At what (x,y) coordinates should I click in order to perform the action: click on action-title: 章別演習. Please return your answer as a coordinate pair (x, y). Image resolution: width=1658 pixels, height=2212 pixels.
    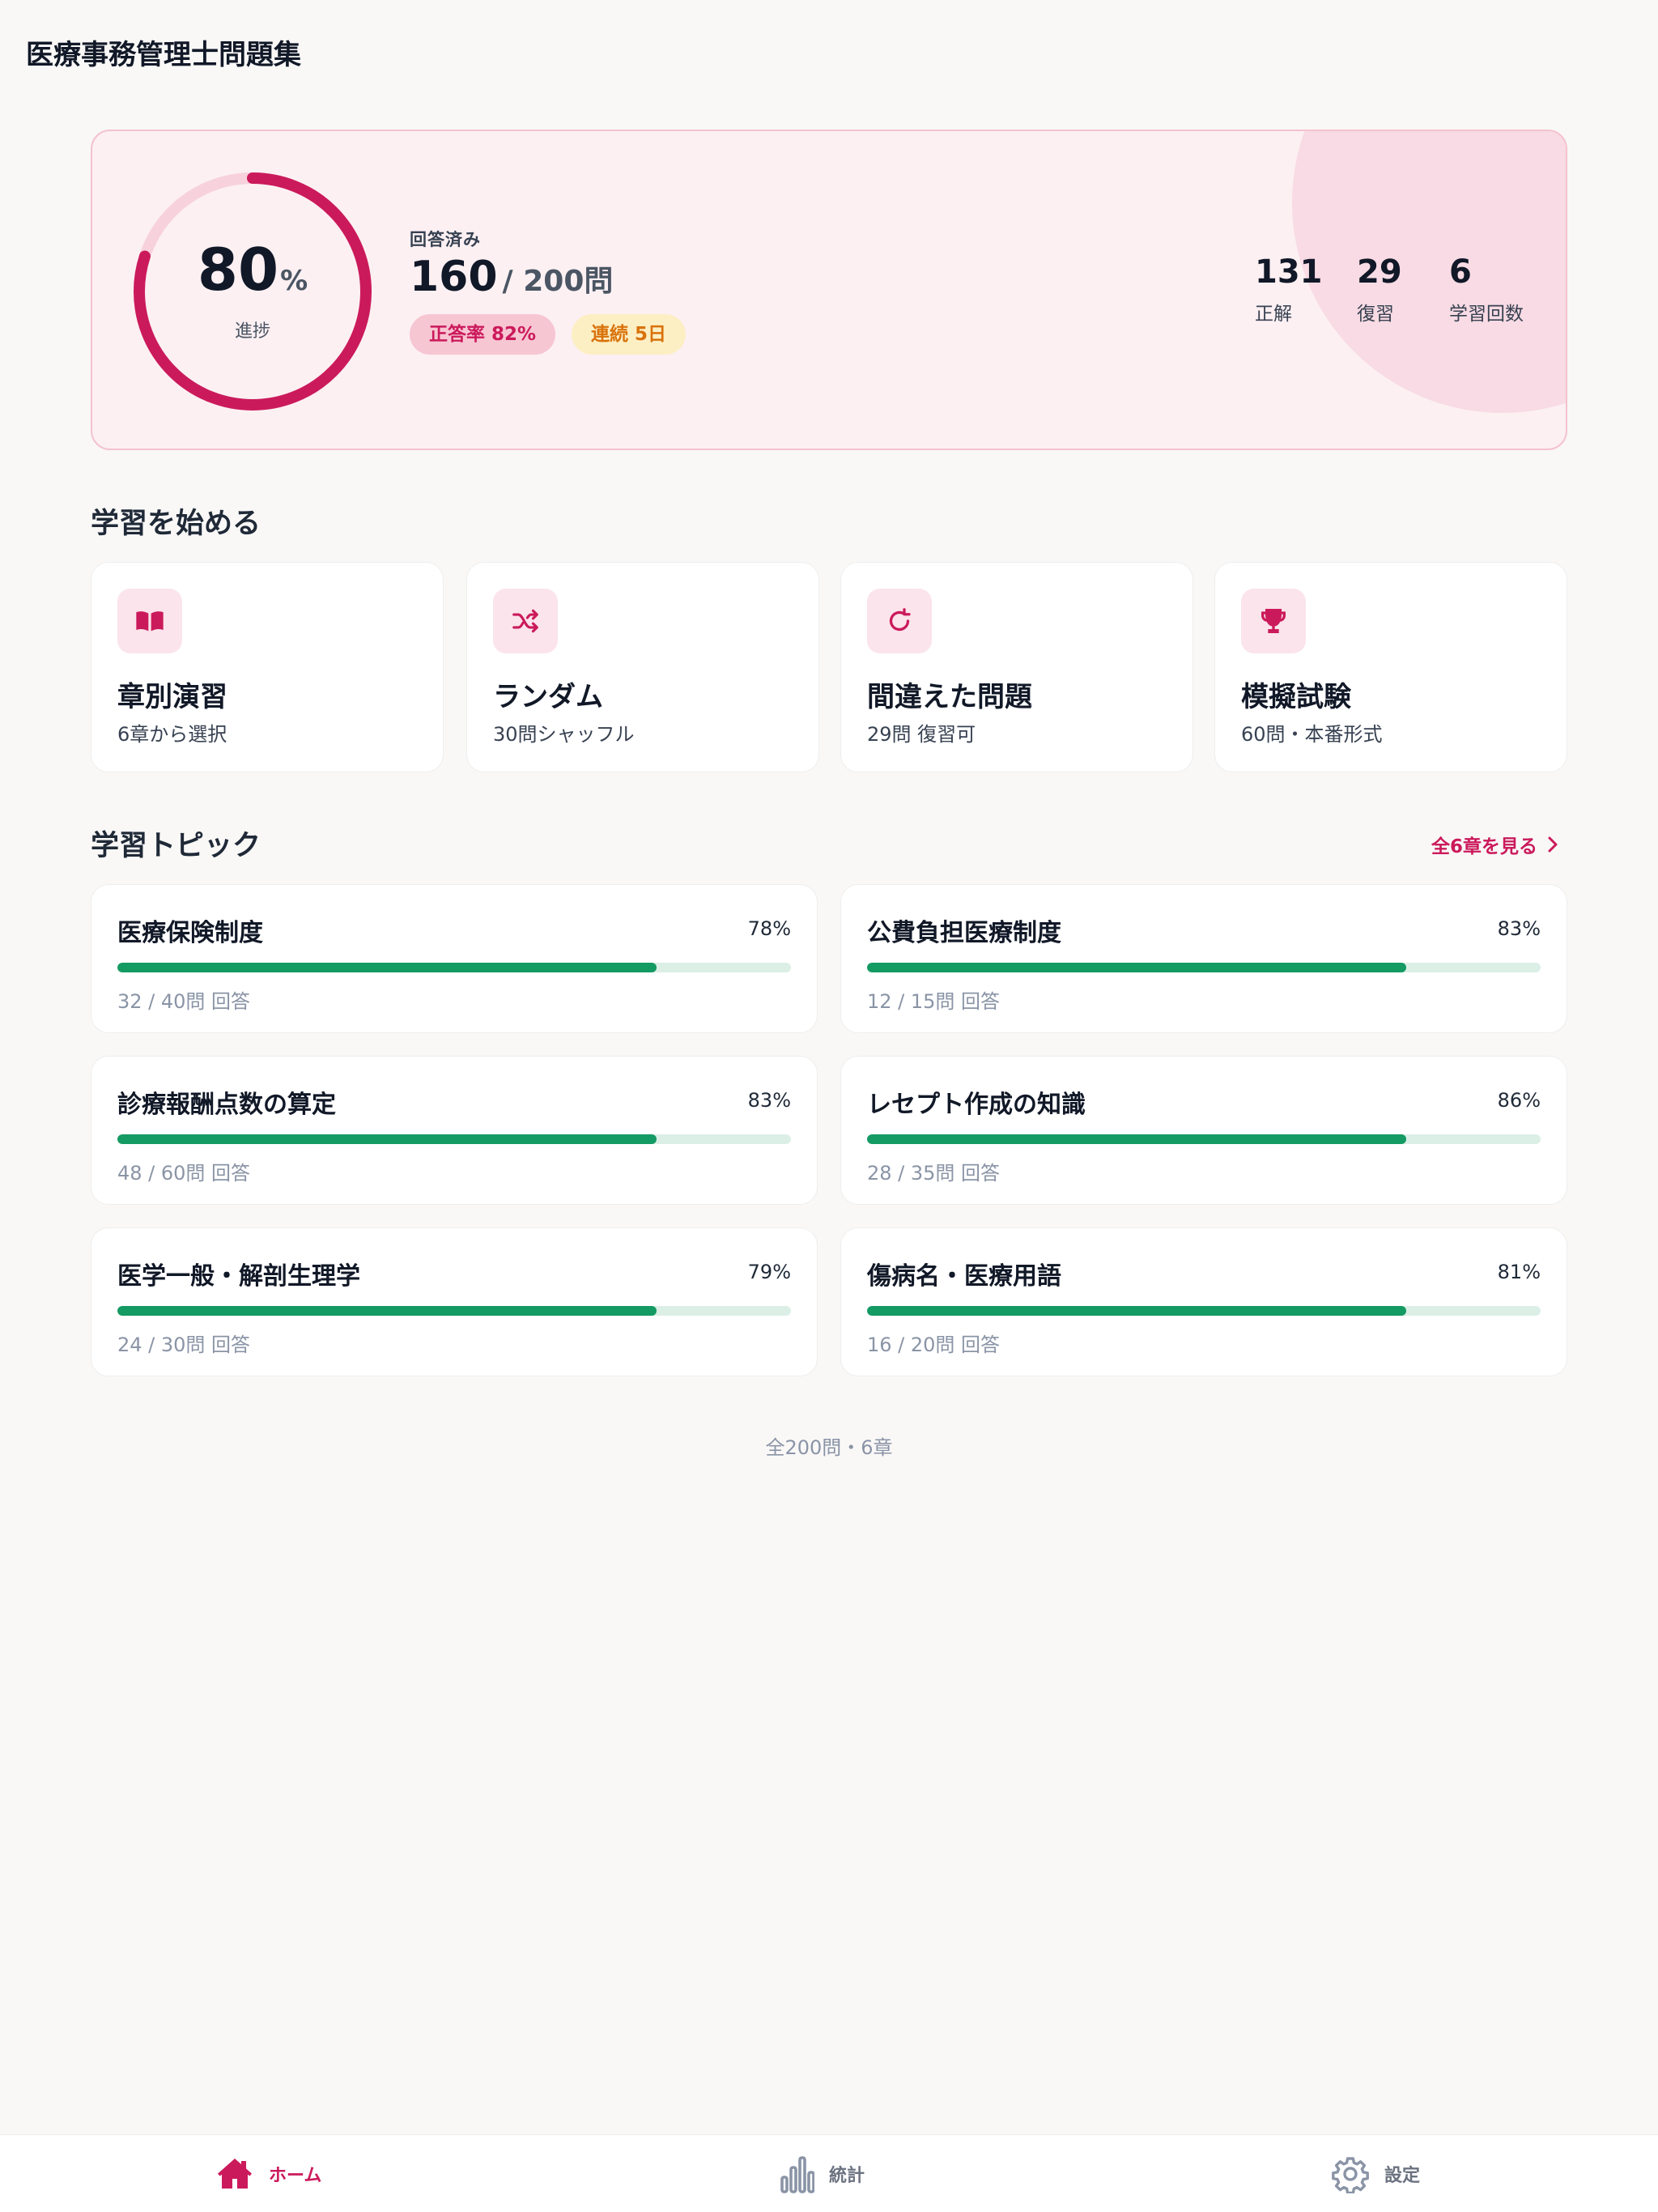
    Looking at the image, I should click on (172, 697).